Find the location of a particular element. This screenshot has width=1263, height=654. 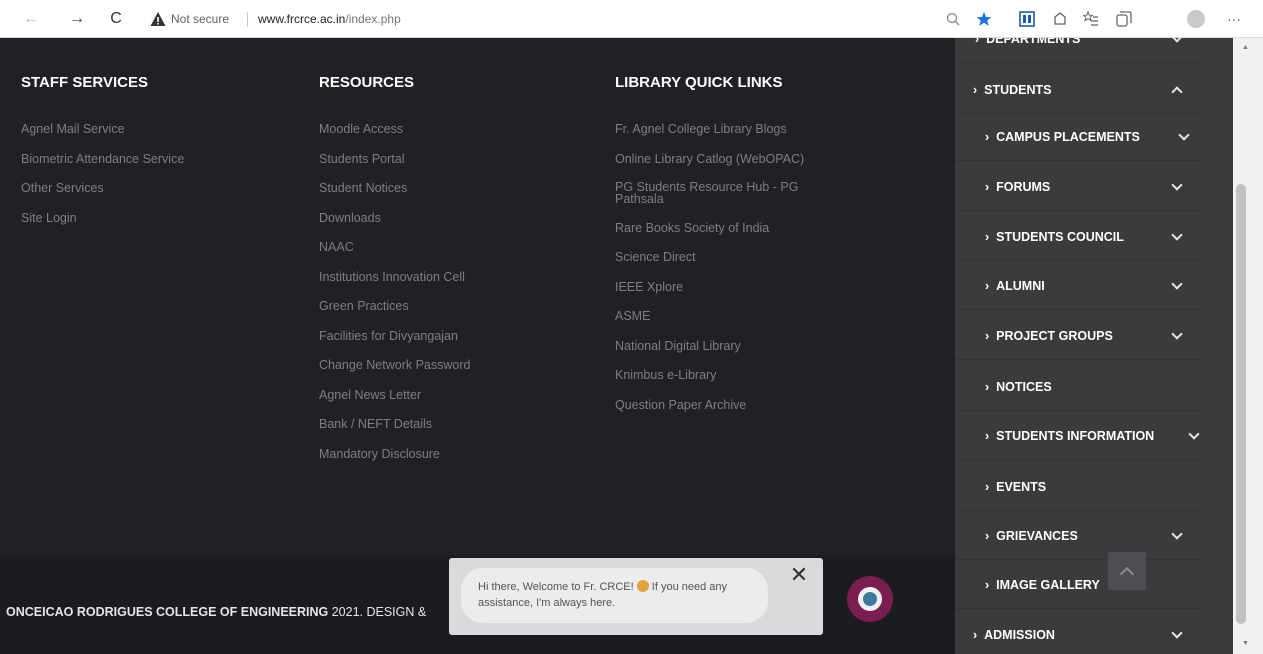

menu-label: › STUDENTS COUNCIL is located at coordinates (1054, 237).